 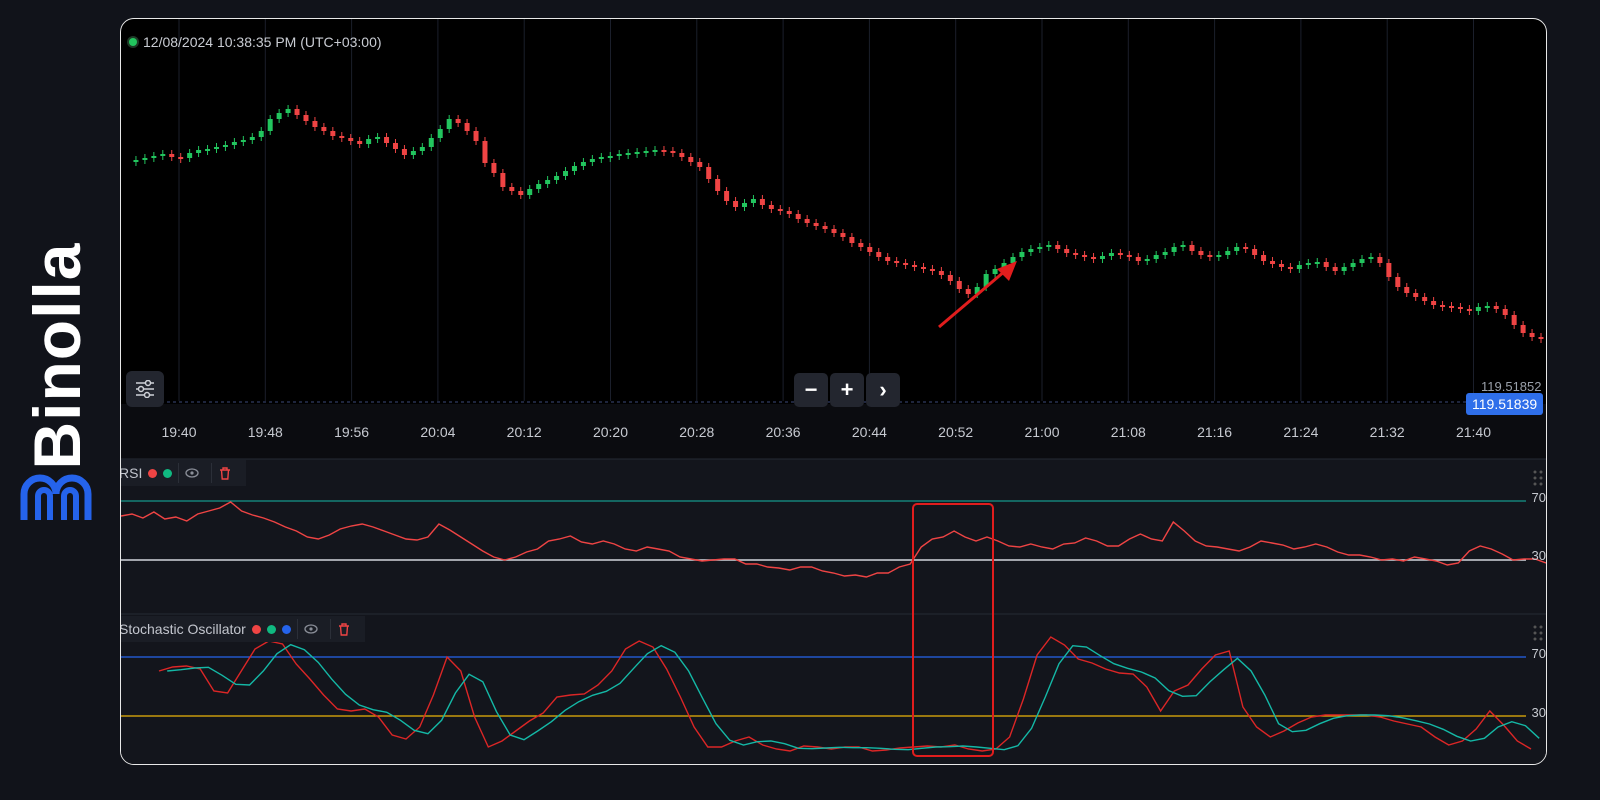 I want to click on brand-name: Binolla, so click(x=57, y=356).